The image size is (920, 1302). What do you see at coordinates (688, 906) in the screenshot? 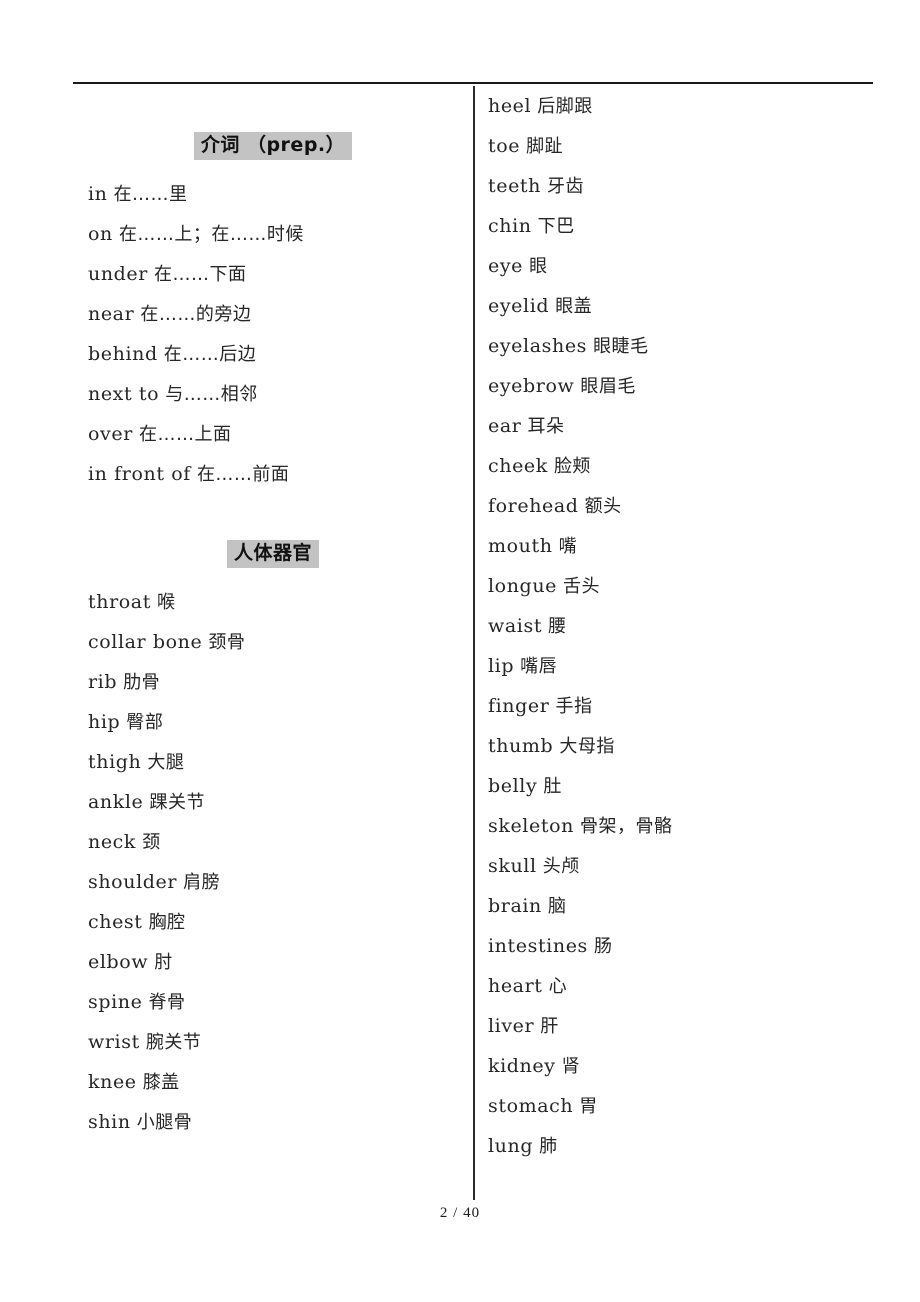
I see `list-item: brain 脑` at bounding box center [688, 906].